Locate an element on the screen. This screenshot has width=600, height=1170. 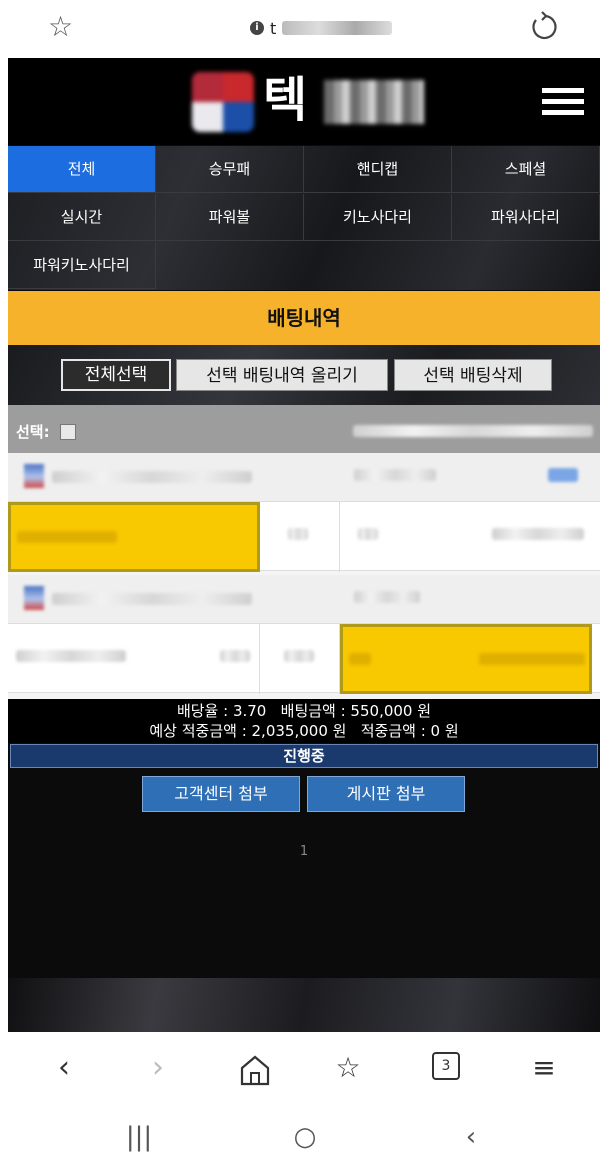
action-bar: 전체선택 선택 배팅내역 올리기 선택 배팅삭제 is located at coordinates (304, 375).